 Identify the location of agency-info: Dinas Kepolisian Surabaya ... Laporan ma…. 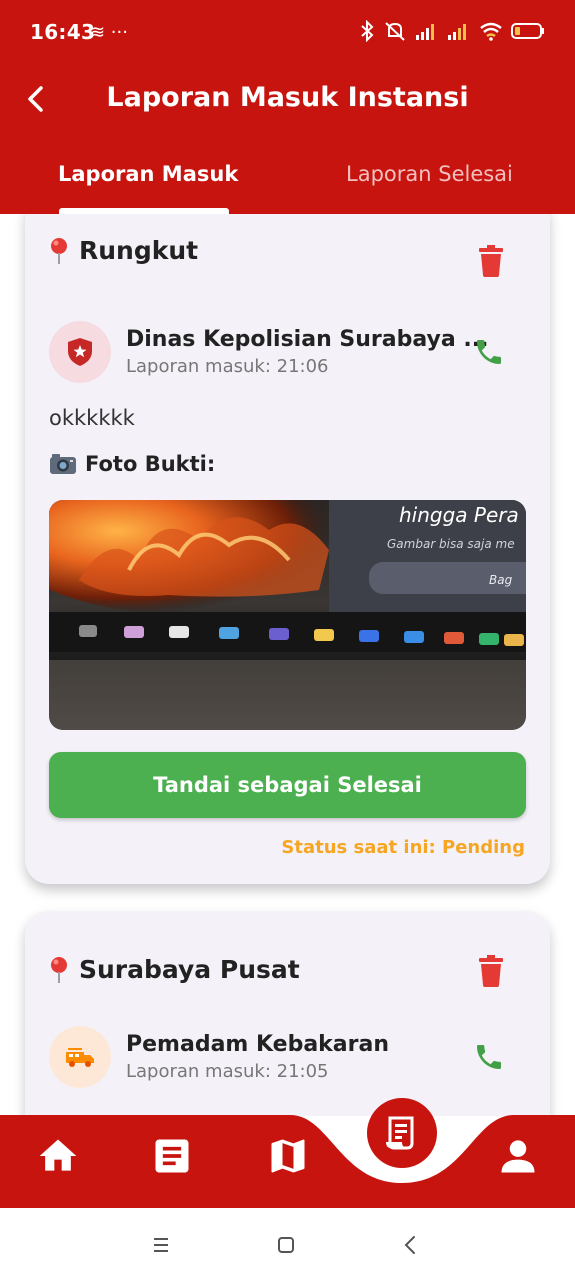
(307, 352).